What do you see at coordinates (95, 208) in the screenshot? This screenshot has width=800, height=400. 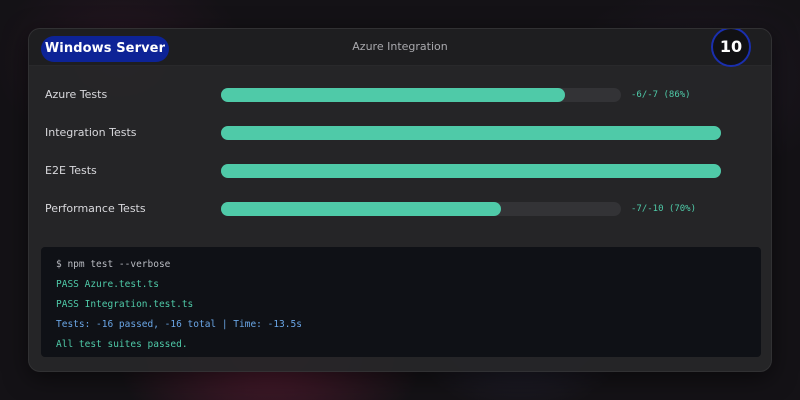 I see `test-row-label: Performance Tests` at bounding box center [95, 208].